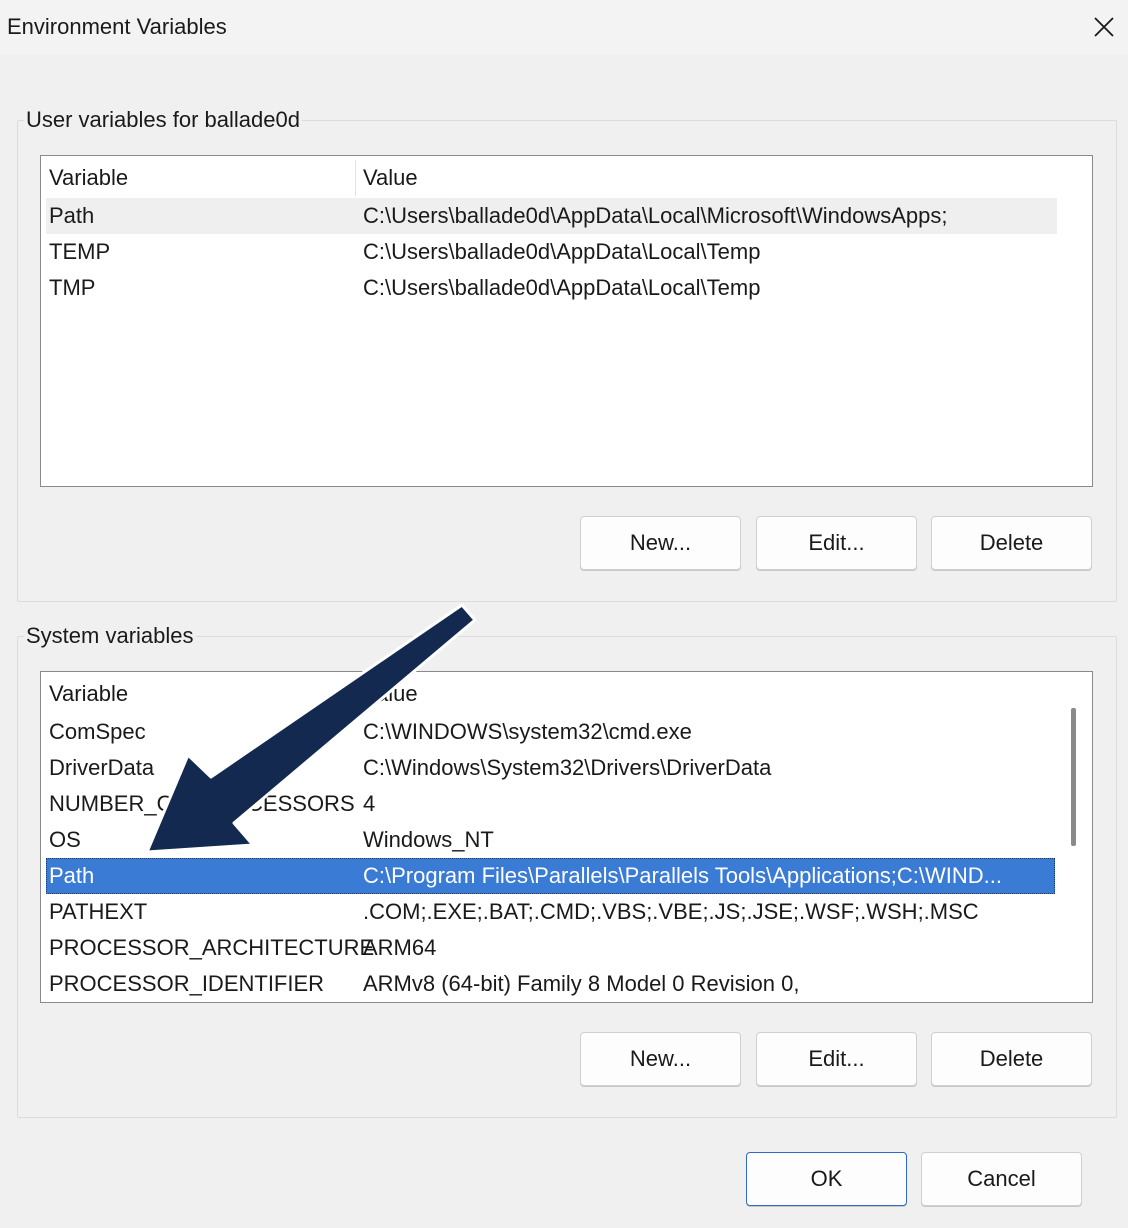 Image resolution: width=1128 pixels, height=1228 pixels. Describe the element at coordinates (567, 767) in the screenshot. I see `variable-value: C:\Windows\System32\Drivers\DriverData` at that location.